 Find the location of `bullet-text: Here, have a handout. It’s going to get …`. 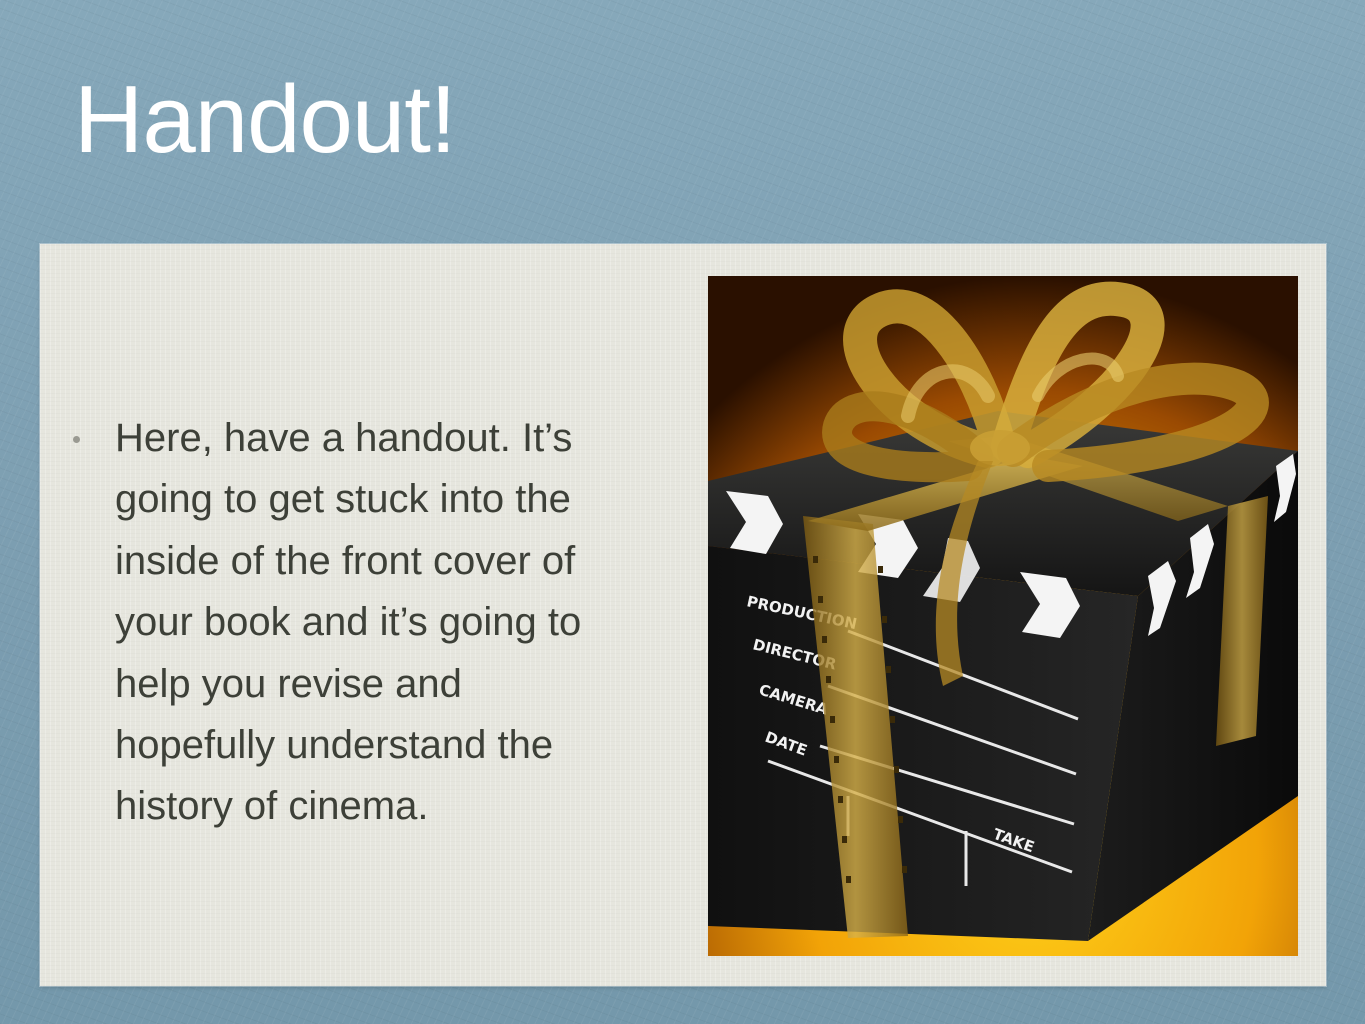

bullet-text: Here, have a handout. It’s going to get … is located at coordinates (348, 622).